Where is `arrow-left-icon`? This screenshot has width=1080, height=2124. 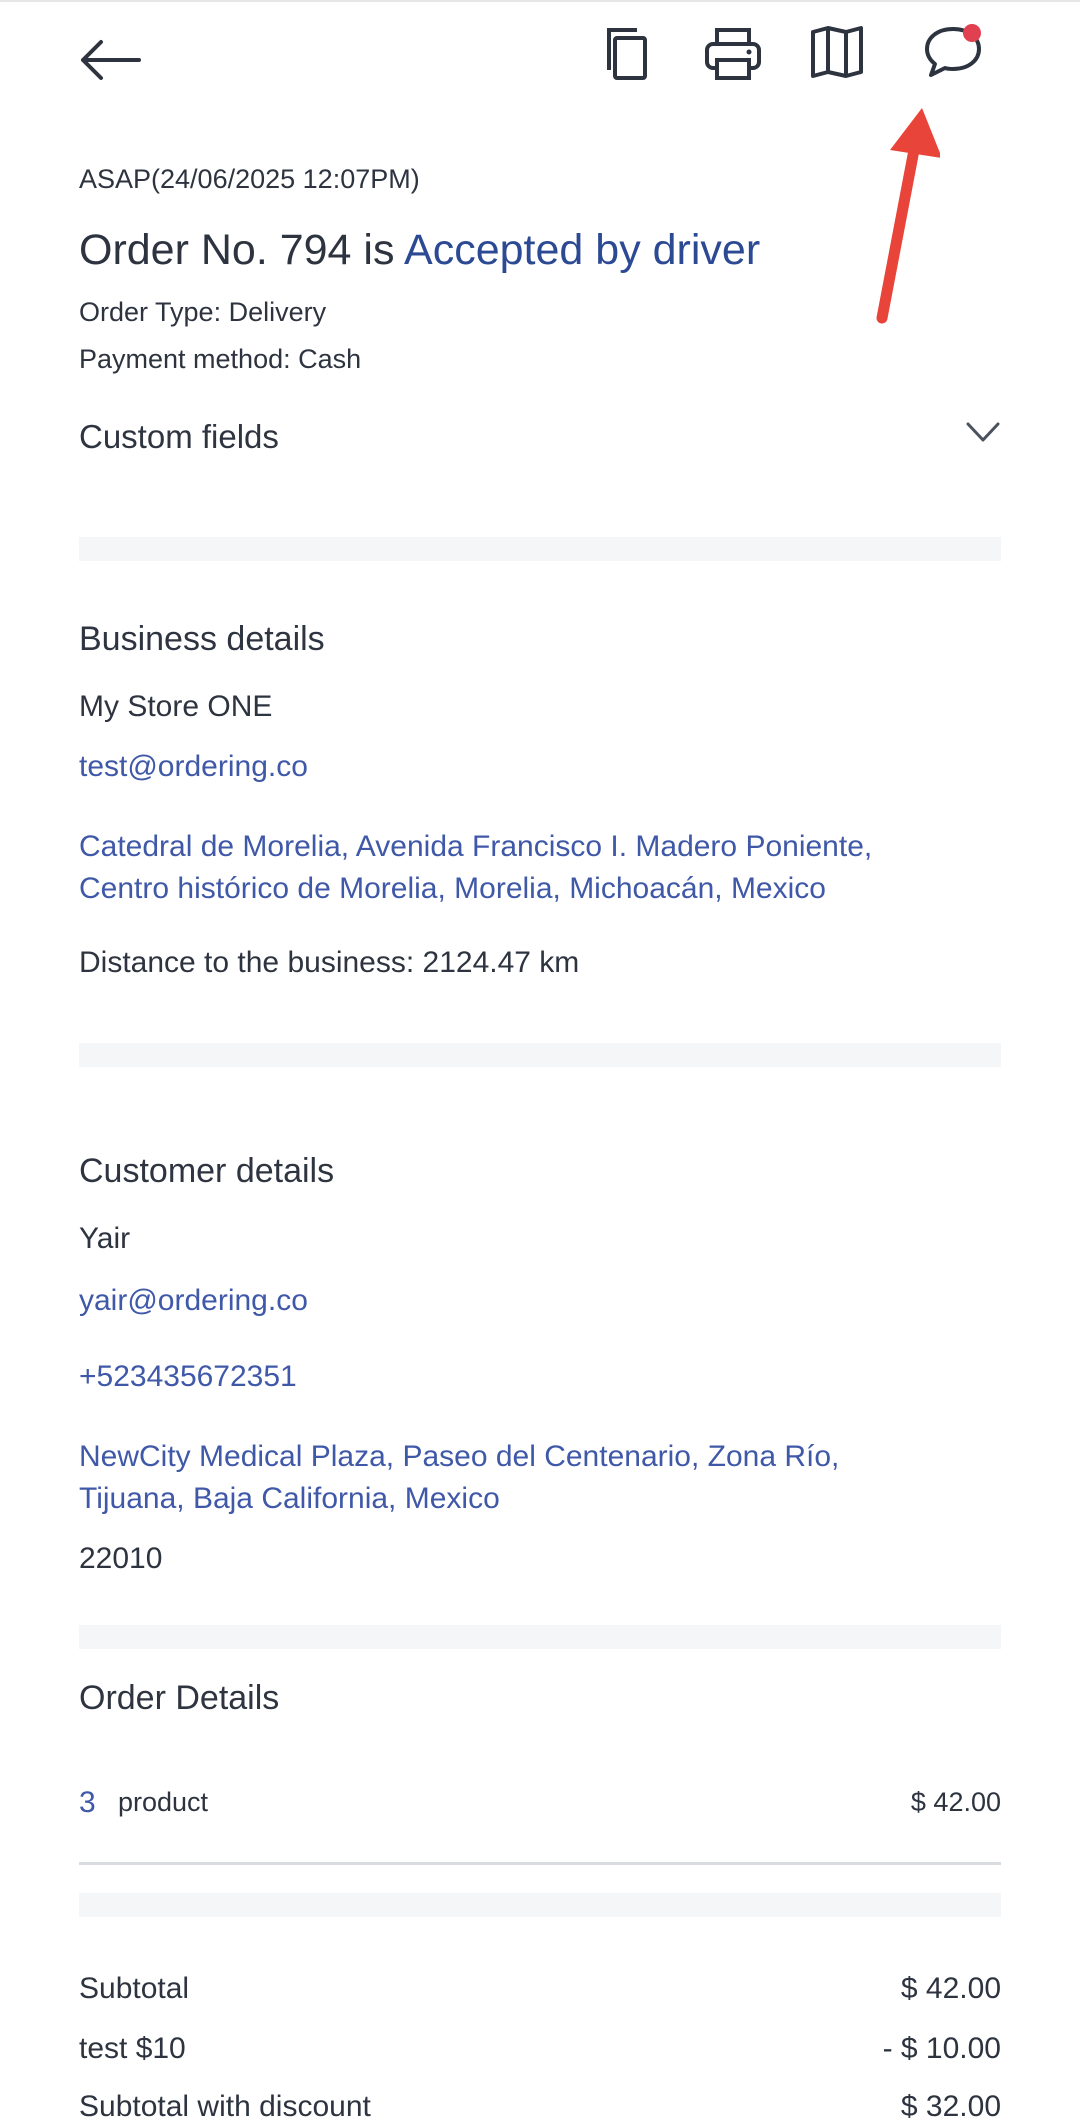 arrow-left-icon is located at coordinates (111, 60).